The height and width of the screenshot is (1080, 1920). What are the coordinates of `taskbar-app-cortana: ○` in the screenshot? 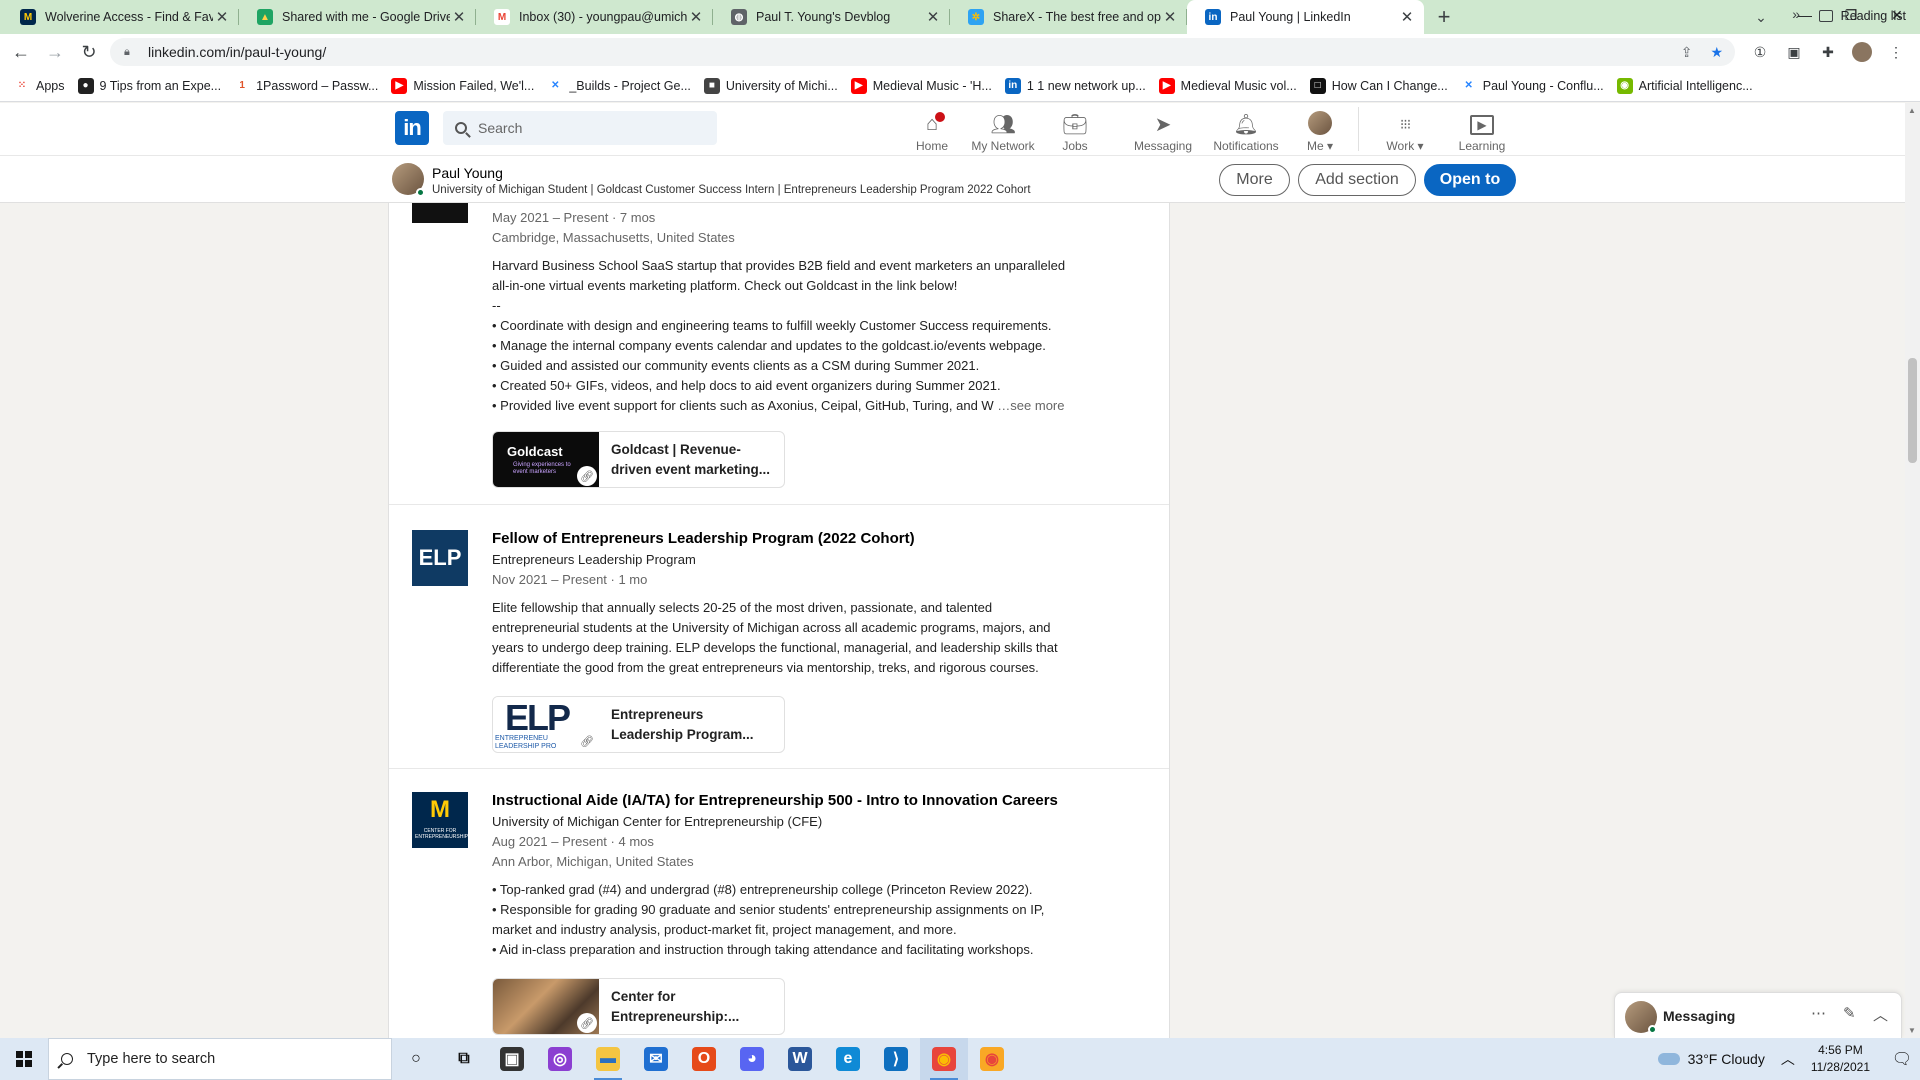 It's located at (416, 1059).